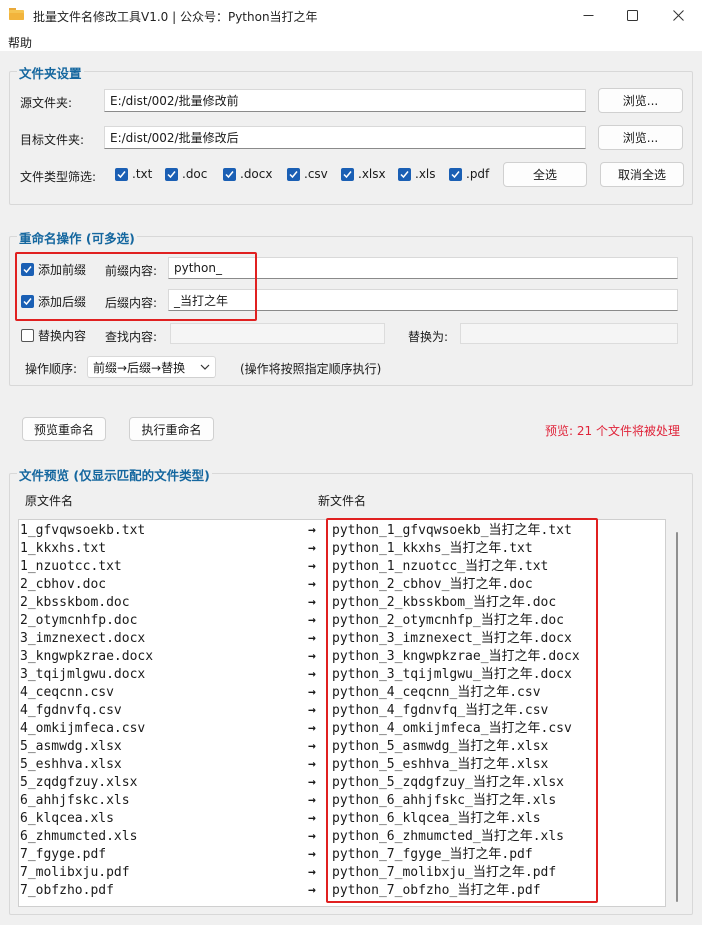 The image size is (702, 925). Describe the element at coordinates (345, 137) in the screenshot. I see `target-folder-input: E:/dist/002/批量修改后` at that location.